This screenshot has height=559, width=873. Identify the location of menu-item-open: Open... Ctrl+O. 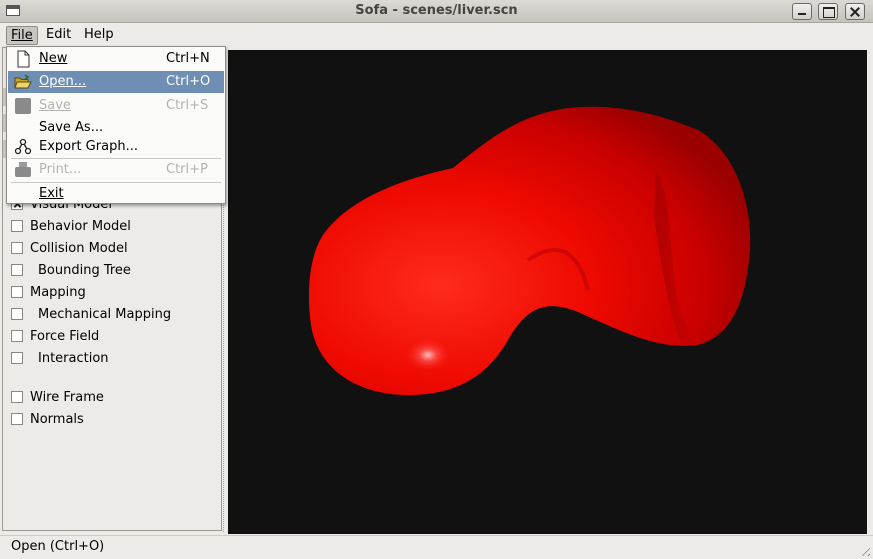
(116, 82).